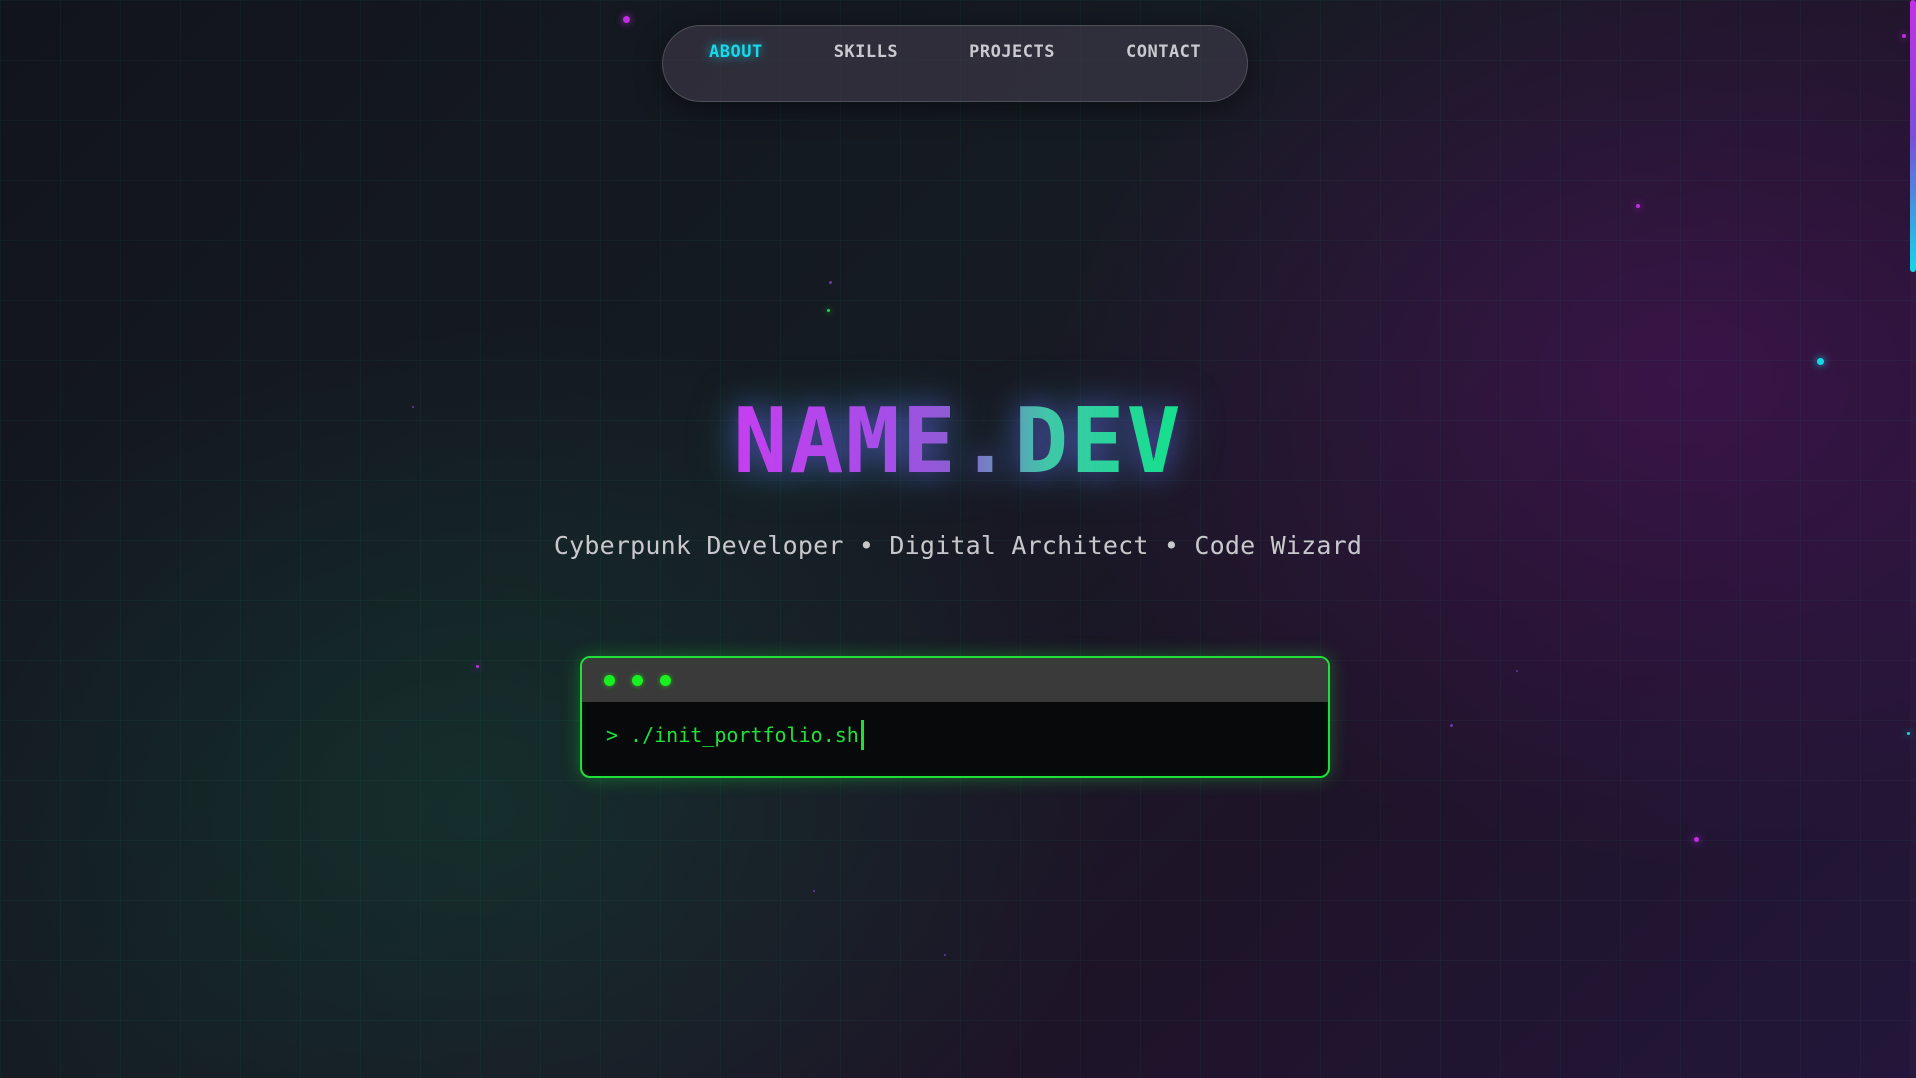  Describe the element at coordinates (862, 735) in the screenshot. I see `terminal-cursor` at that location.